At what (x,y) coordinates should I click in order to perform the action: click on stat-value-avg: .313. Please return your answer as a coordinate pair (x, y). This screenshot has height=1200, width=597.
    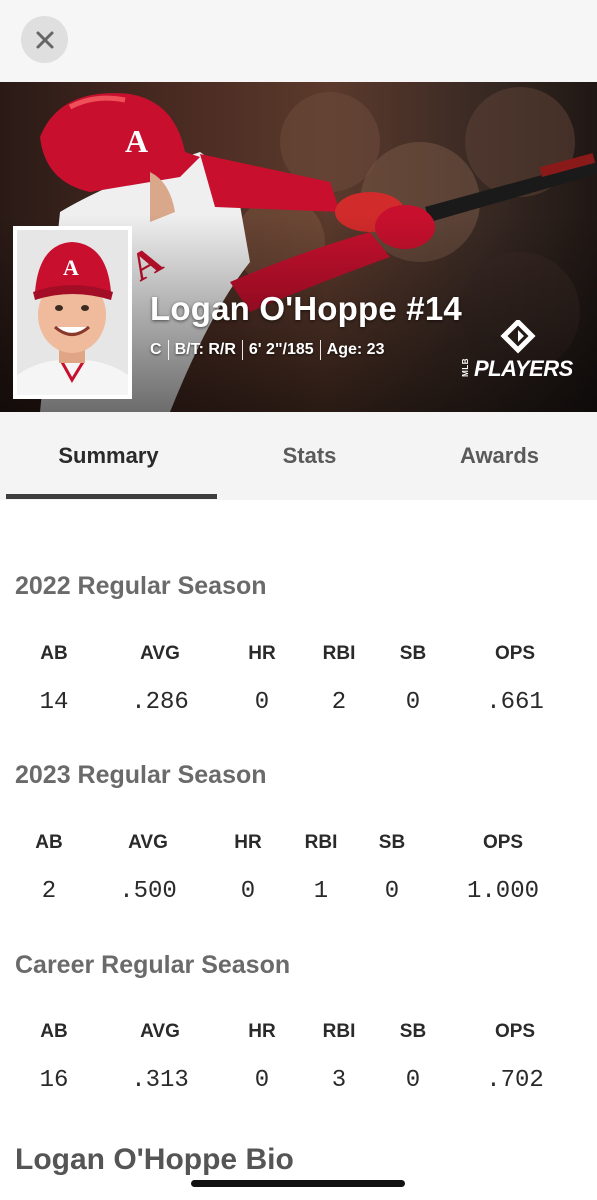
    Looking at the image, I should click on (160, 1080).